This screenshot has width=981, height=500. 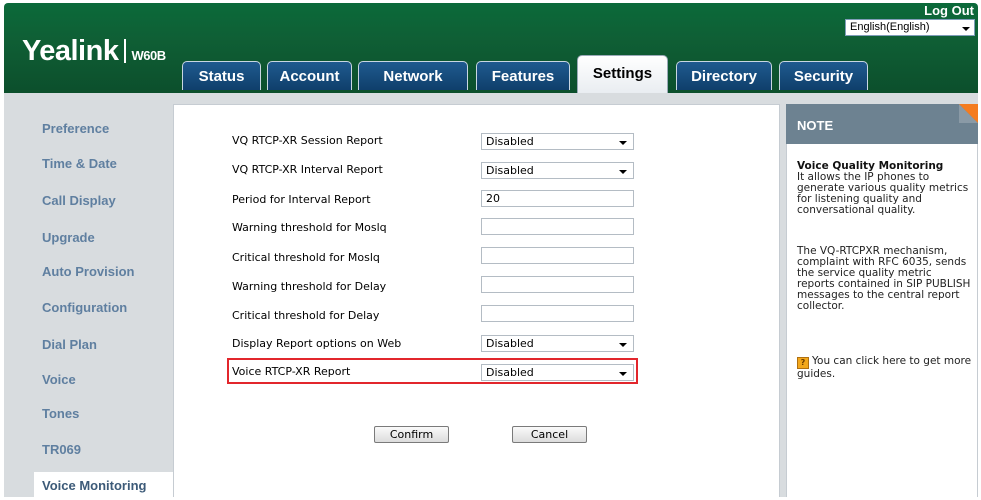 I want to click on tab-account: Account, so click(x=309, y=75).